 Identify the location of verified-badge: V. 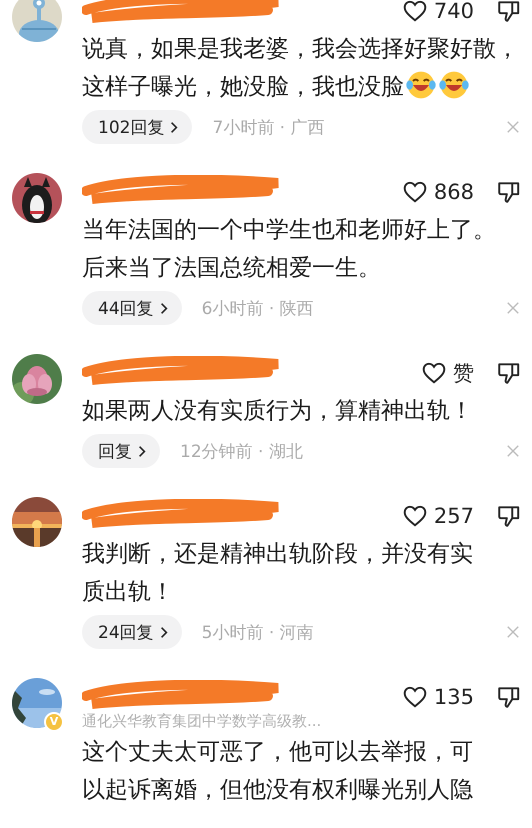
(54, 722).